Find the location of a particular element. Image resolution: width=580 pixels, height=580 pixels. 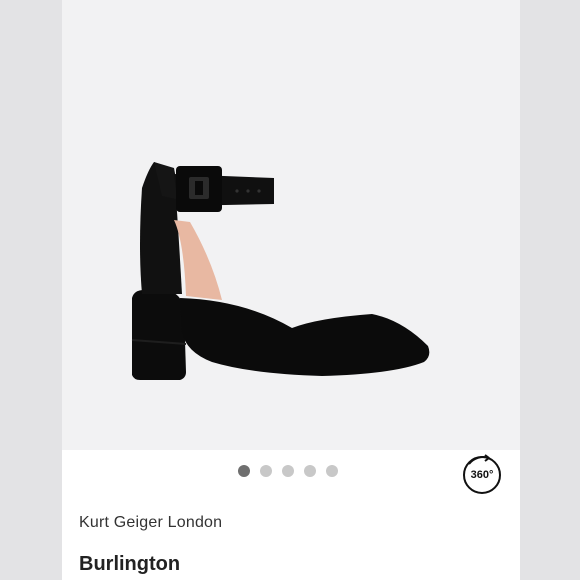

view-360-label: 360° is located at coordinates (482, 475).